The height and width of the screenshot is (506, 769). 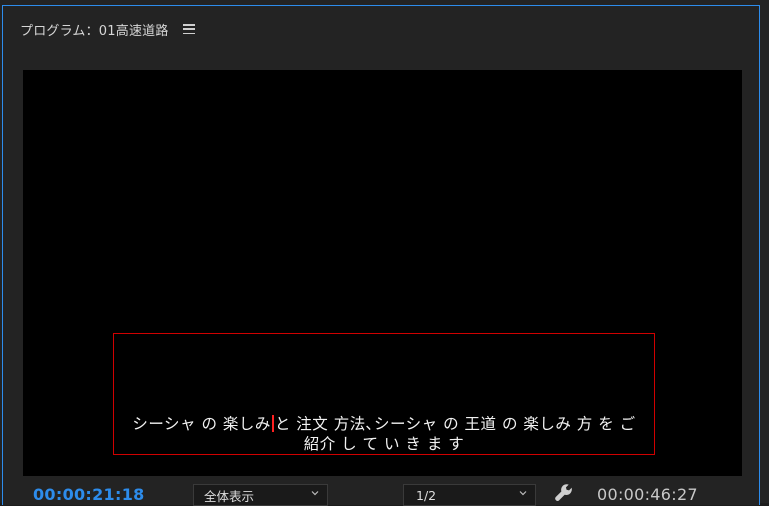 What do you see at coordinates (564, 493) in the screenshot?
I see `wrench-icon` at bounding box center [564, 493].